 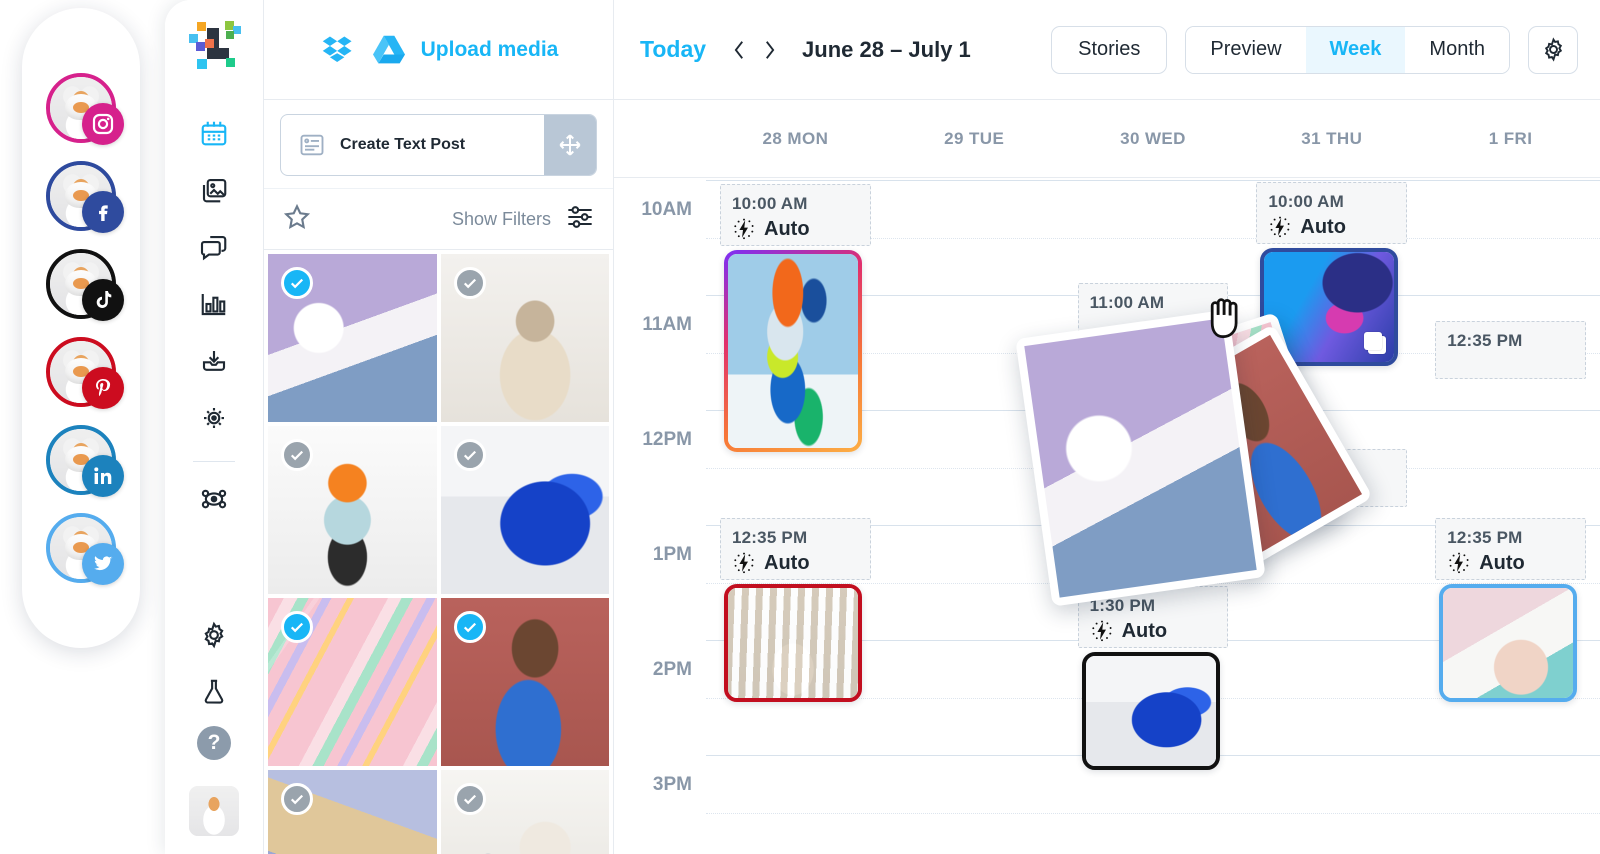 What do you see at coordinates (214, 811) in the screenshot?
I see `account-avatar` at bounding box center [214, 811].